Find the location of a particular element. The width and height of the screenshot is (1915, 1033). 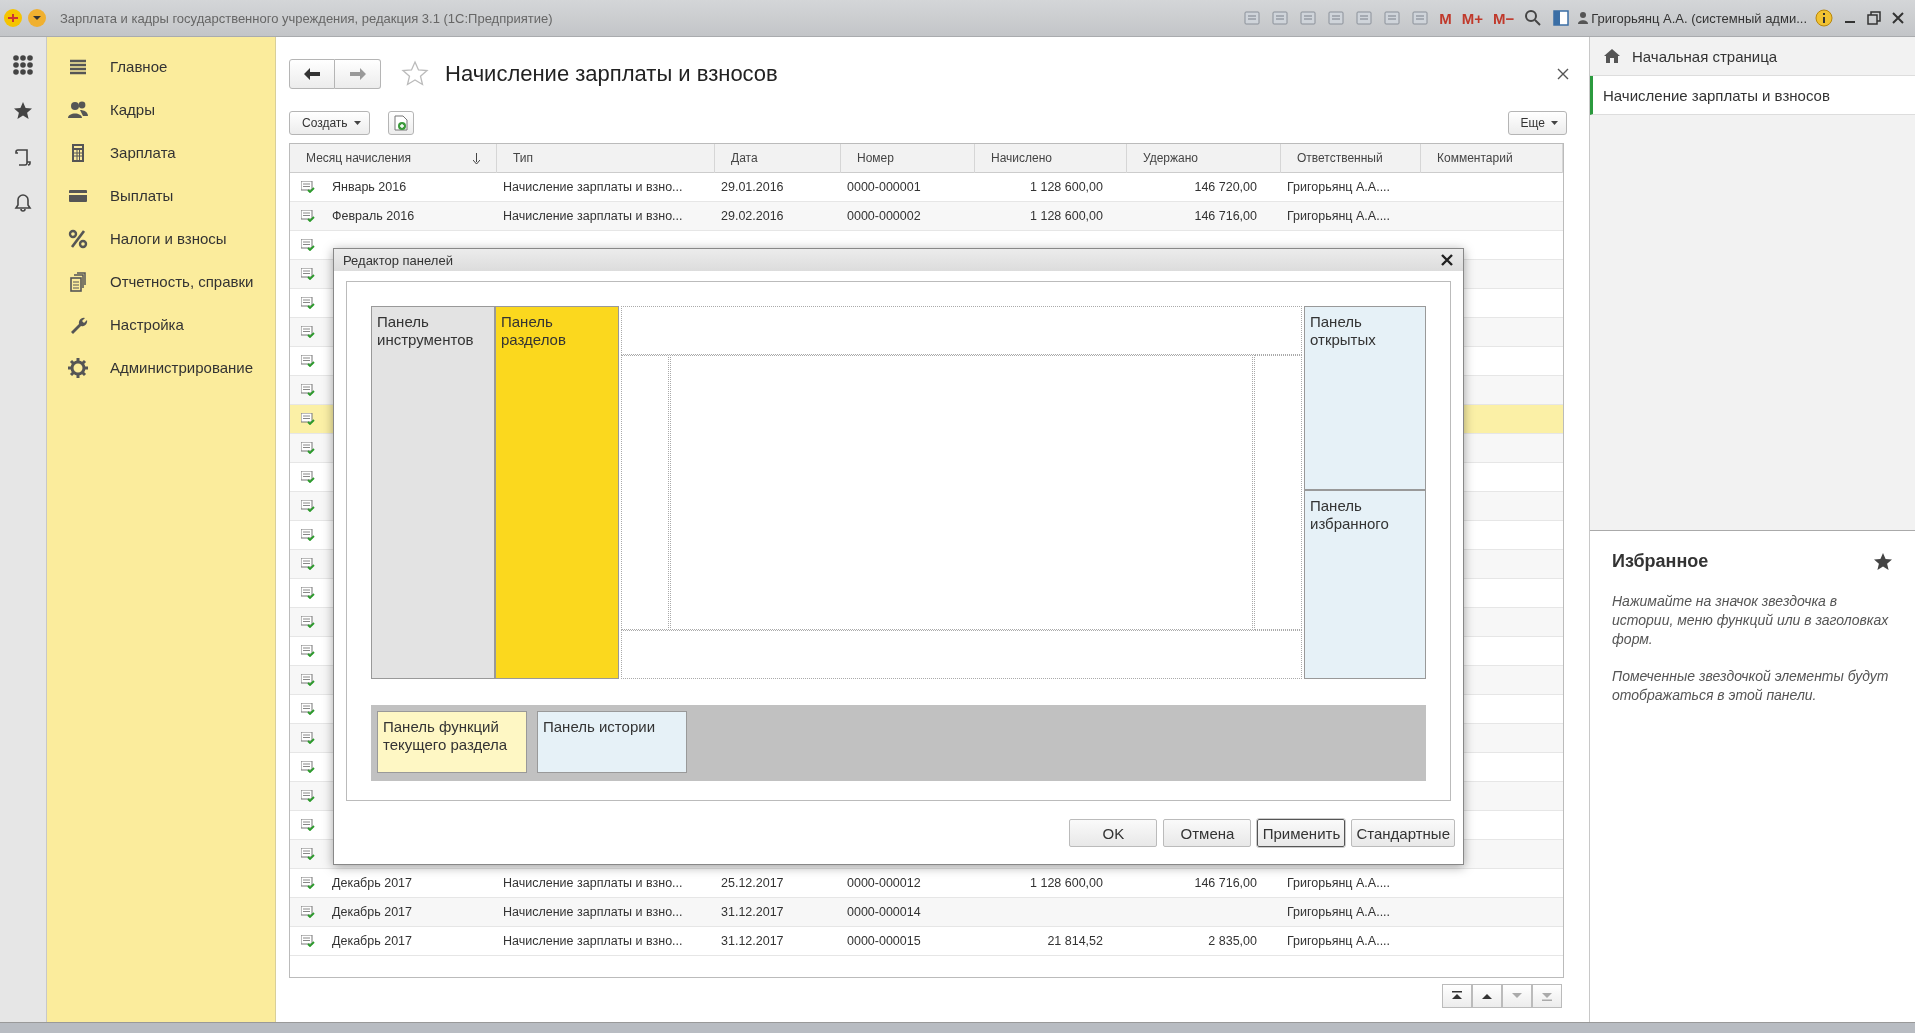

table-cell-text: 146 720,00 is located at coordinates (1225, 187).